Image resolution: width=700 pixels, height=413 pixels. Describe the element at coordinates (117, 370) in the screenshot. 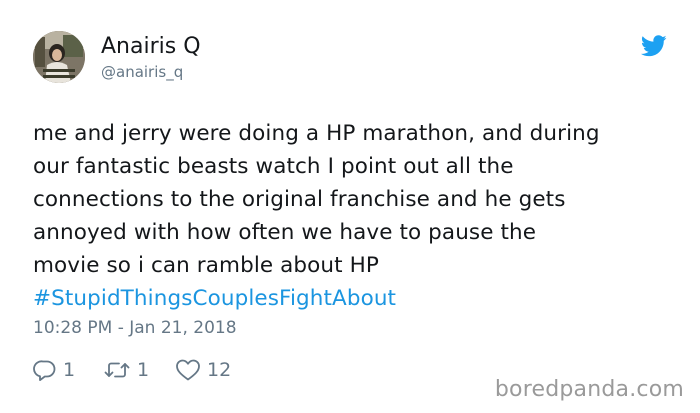

I see `retweet-icon` at that location.